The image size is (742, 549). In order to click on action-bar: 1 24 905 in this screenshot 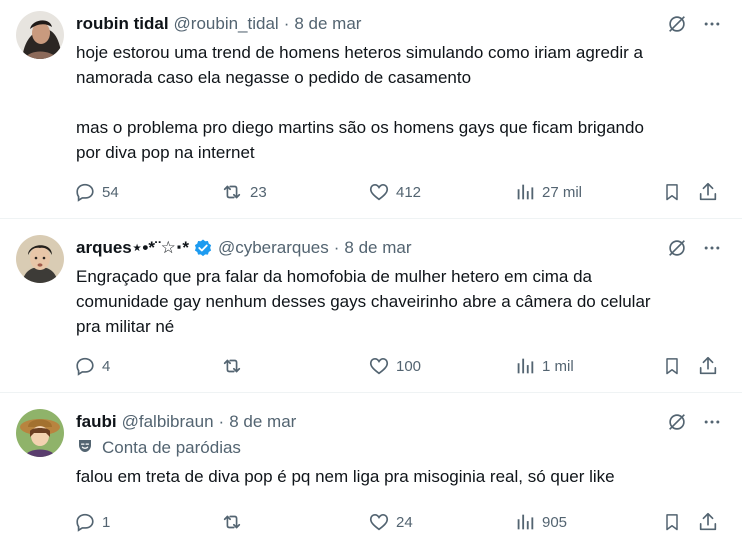, I will do `click(394, 522)`.